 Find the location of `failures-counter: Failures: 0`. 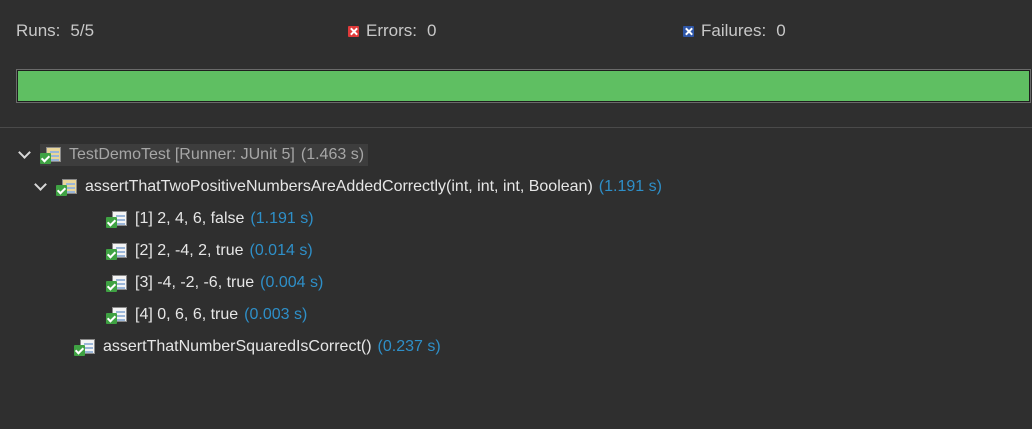

failures-counter: Failures: 0 is located at coordinates (734, 31).